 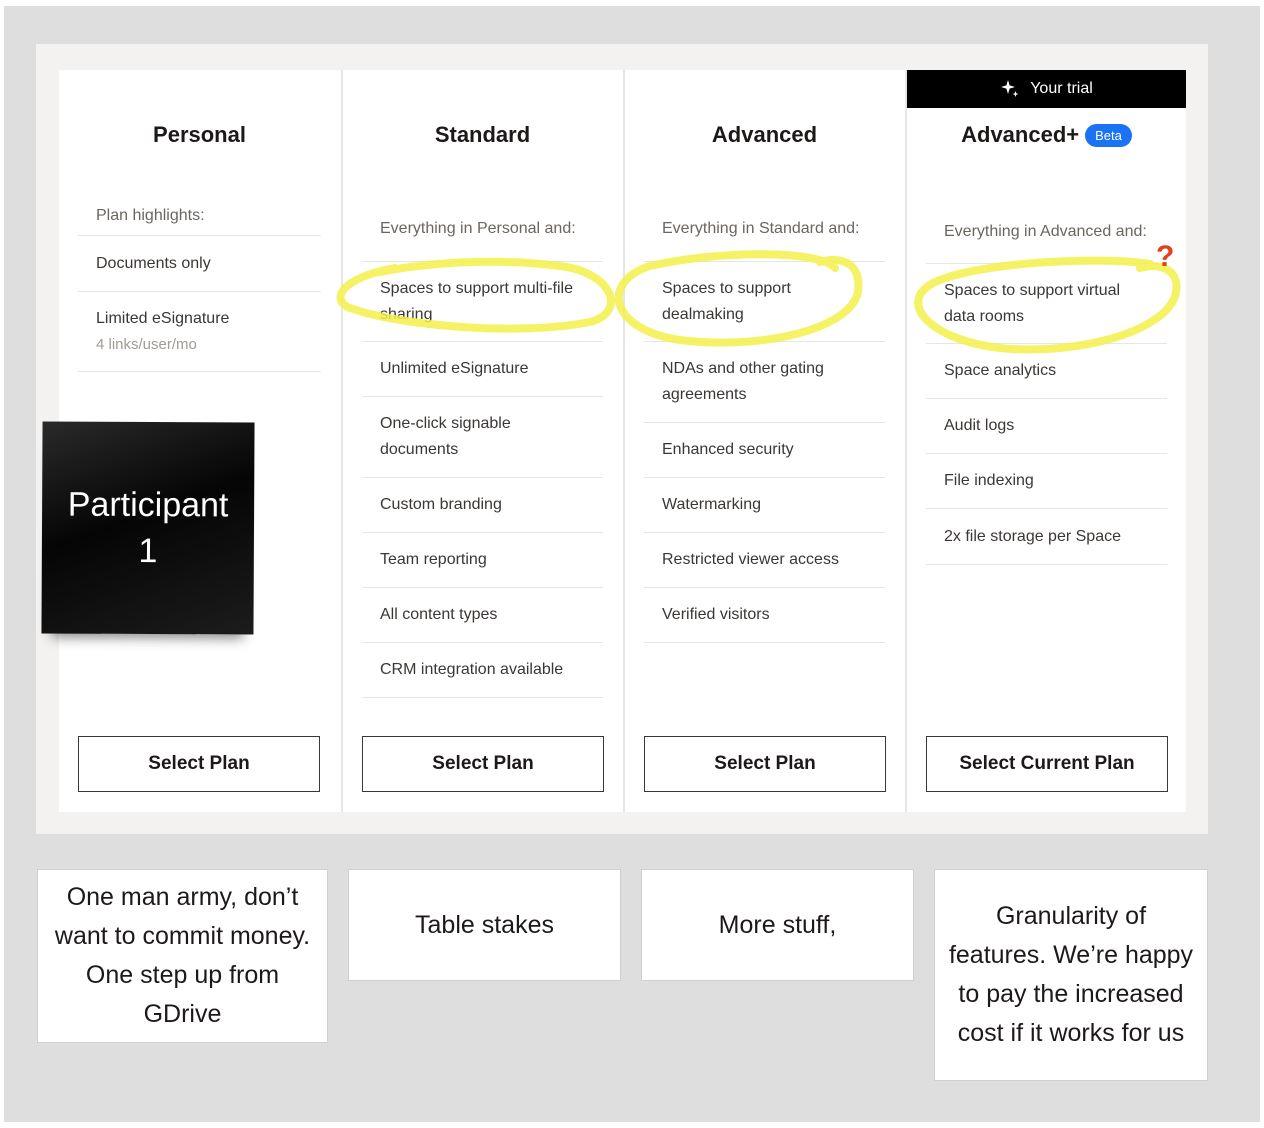 What do you see at coordinates (1047, 764) in the screenshot?
I see `select-current-plan-button: Select Current Plan` at bounding box center [1047, 764].